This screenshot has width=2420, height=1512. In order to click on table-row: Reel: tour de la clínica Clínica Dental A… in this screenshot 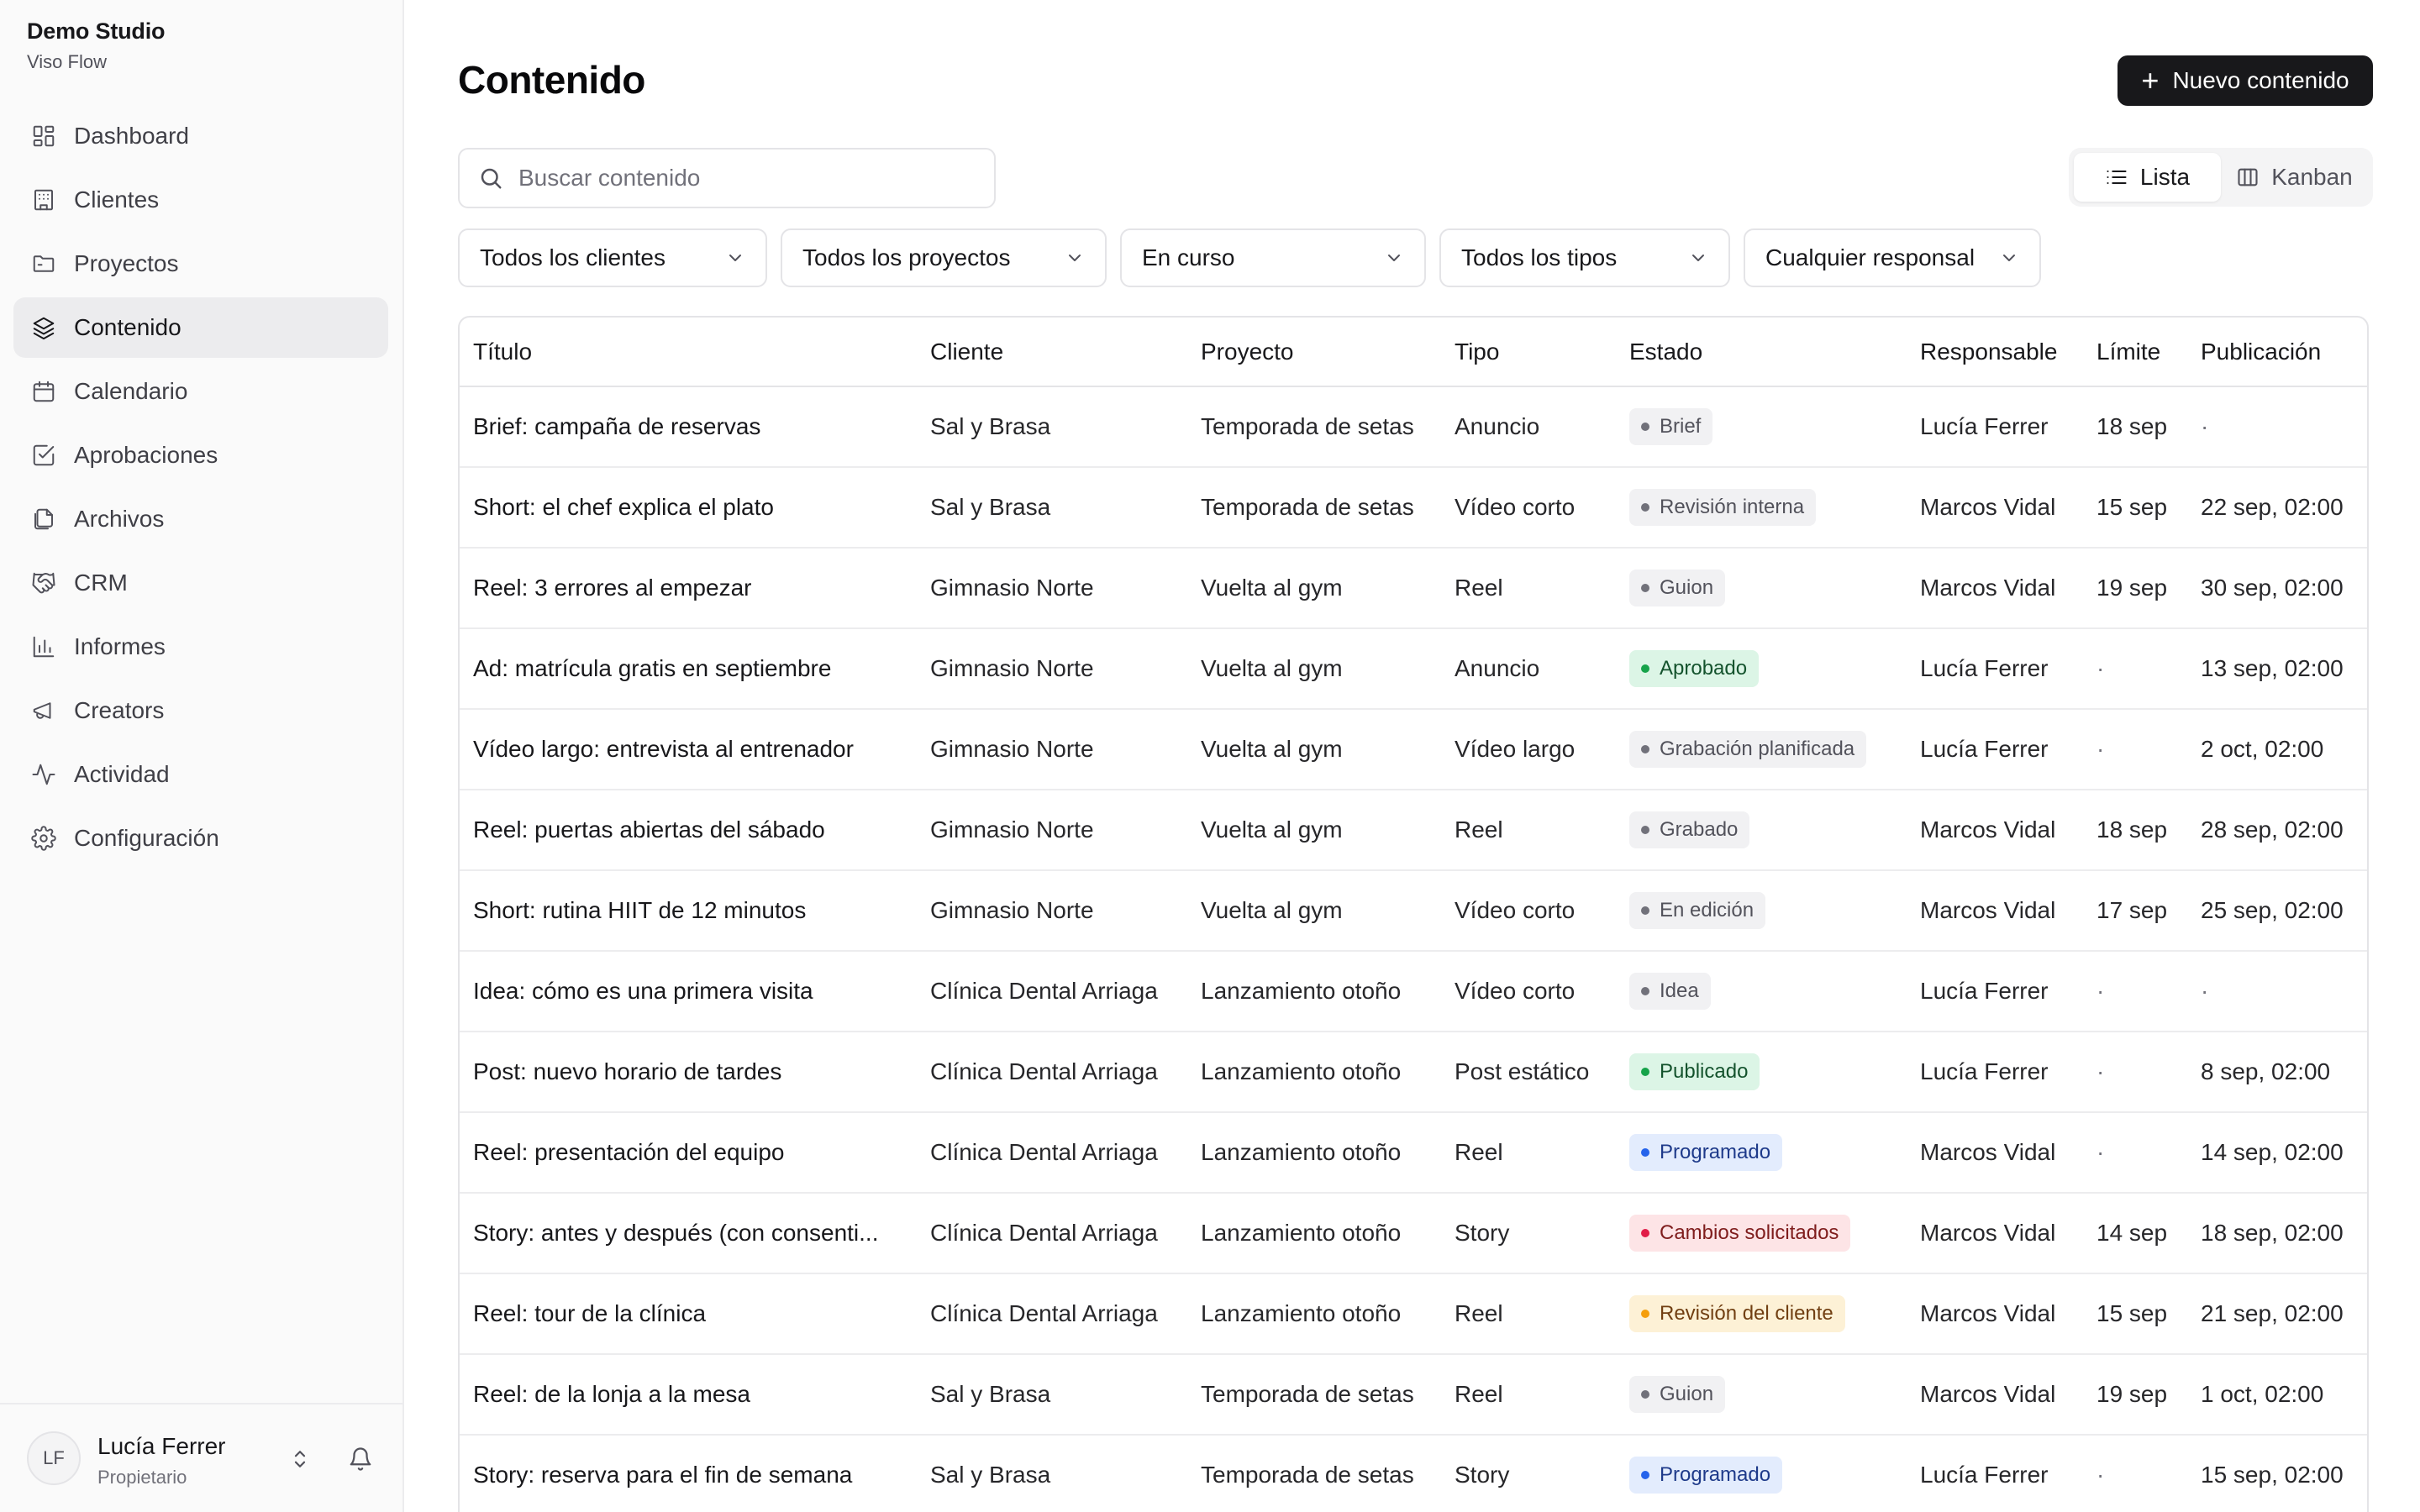, I will do `click(1413, 1314)`.